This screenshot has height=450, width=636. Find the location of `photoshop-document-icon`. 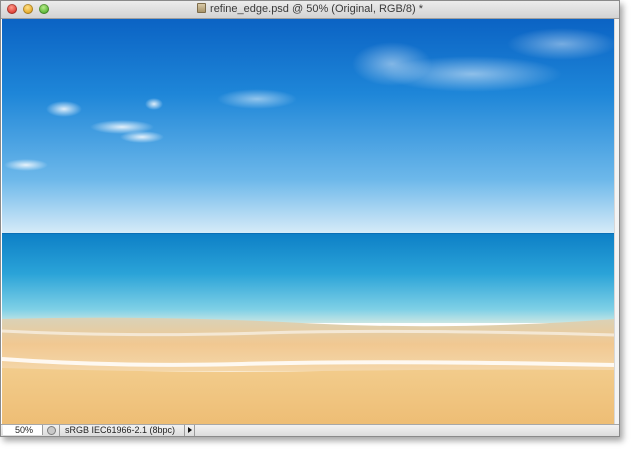

photoshop-document-icon is located at coordinates (202, 8).